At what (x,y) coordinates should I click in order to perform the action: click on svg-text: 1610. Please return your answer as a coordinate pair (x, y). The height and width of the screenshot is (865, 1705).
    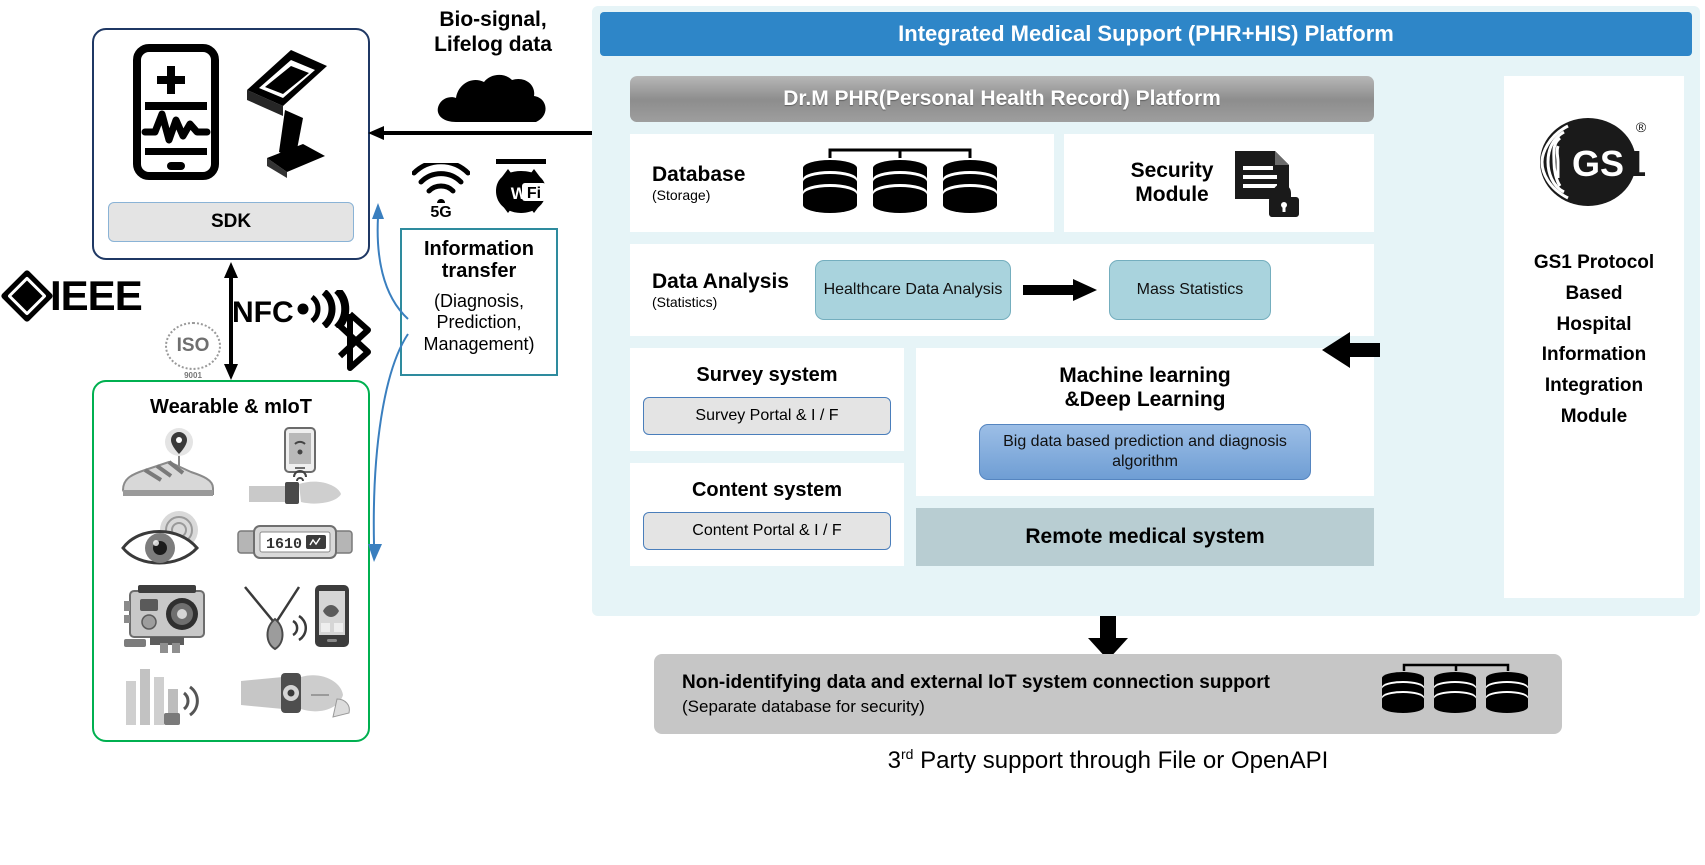
    Looking at the image, I should click on (284, 544).